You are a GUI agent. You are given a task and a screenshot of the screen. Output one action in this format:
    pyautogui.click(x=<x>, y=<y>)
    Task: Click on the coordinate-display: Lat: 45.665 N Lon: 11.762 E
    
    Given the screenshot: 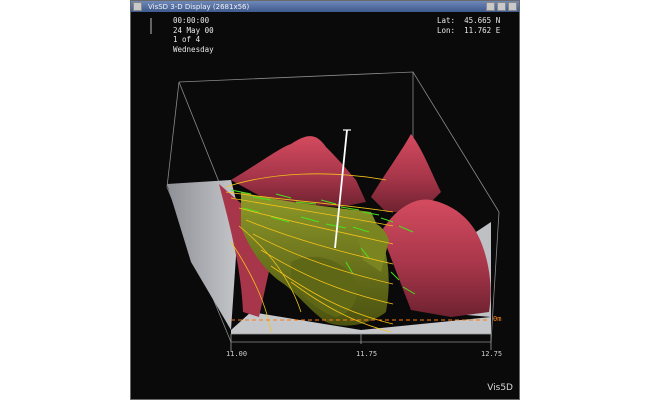 What is the action you would take?
    pyautogui.click(x=468, y=25)
    